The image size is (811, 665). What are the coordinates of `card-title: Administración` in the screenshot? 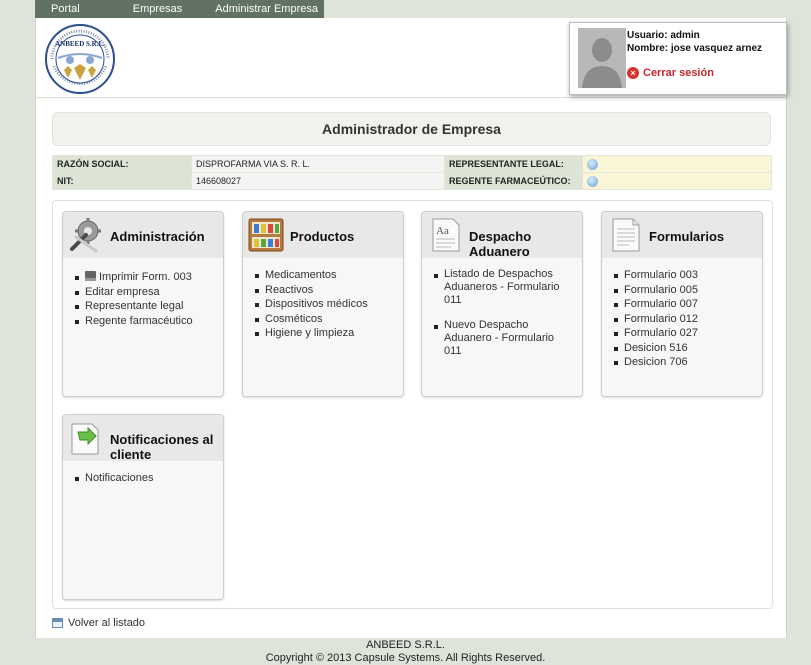 It's located at (157, 236).